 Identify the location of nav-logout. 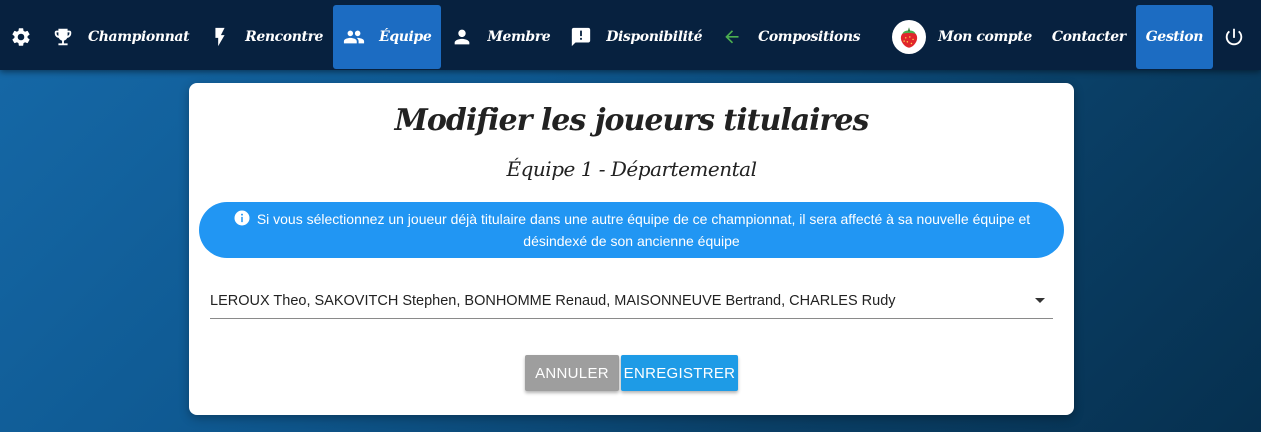
(1234, 37).